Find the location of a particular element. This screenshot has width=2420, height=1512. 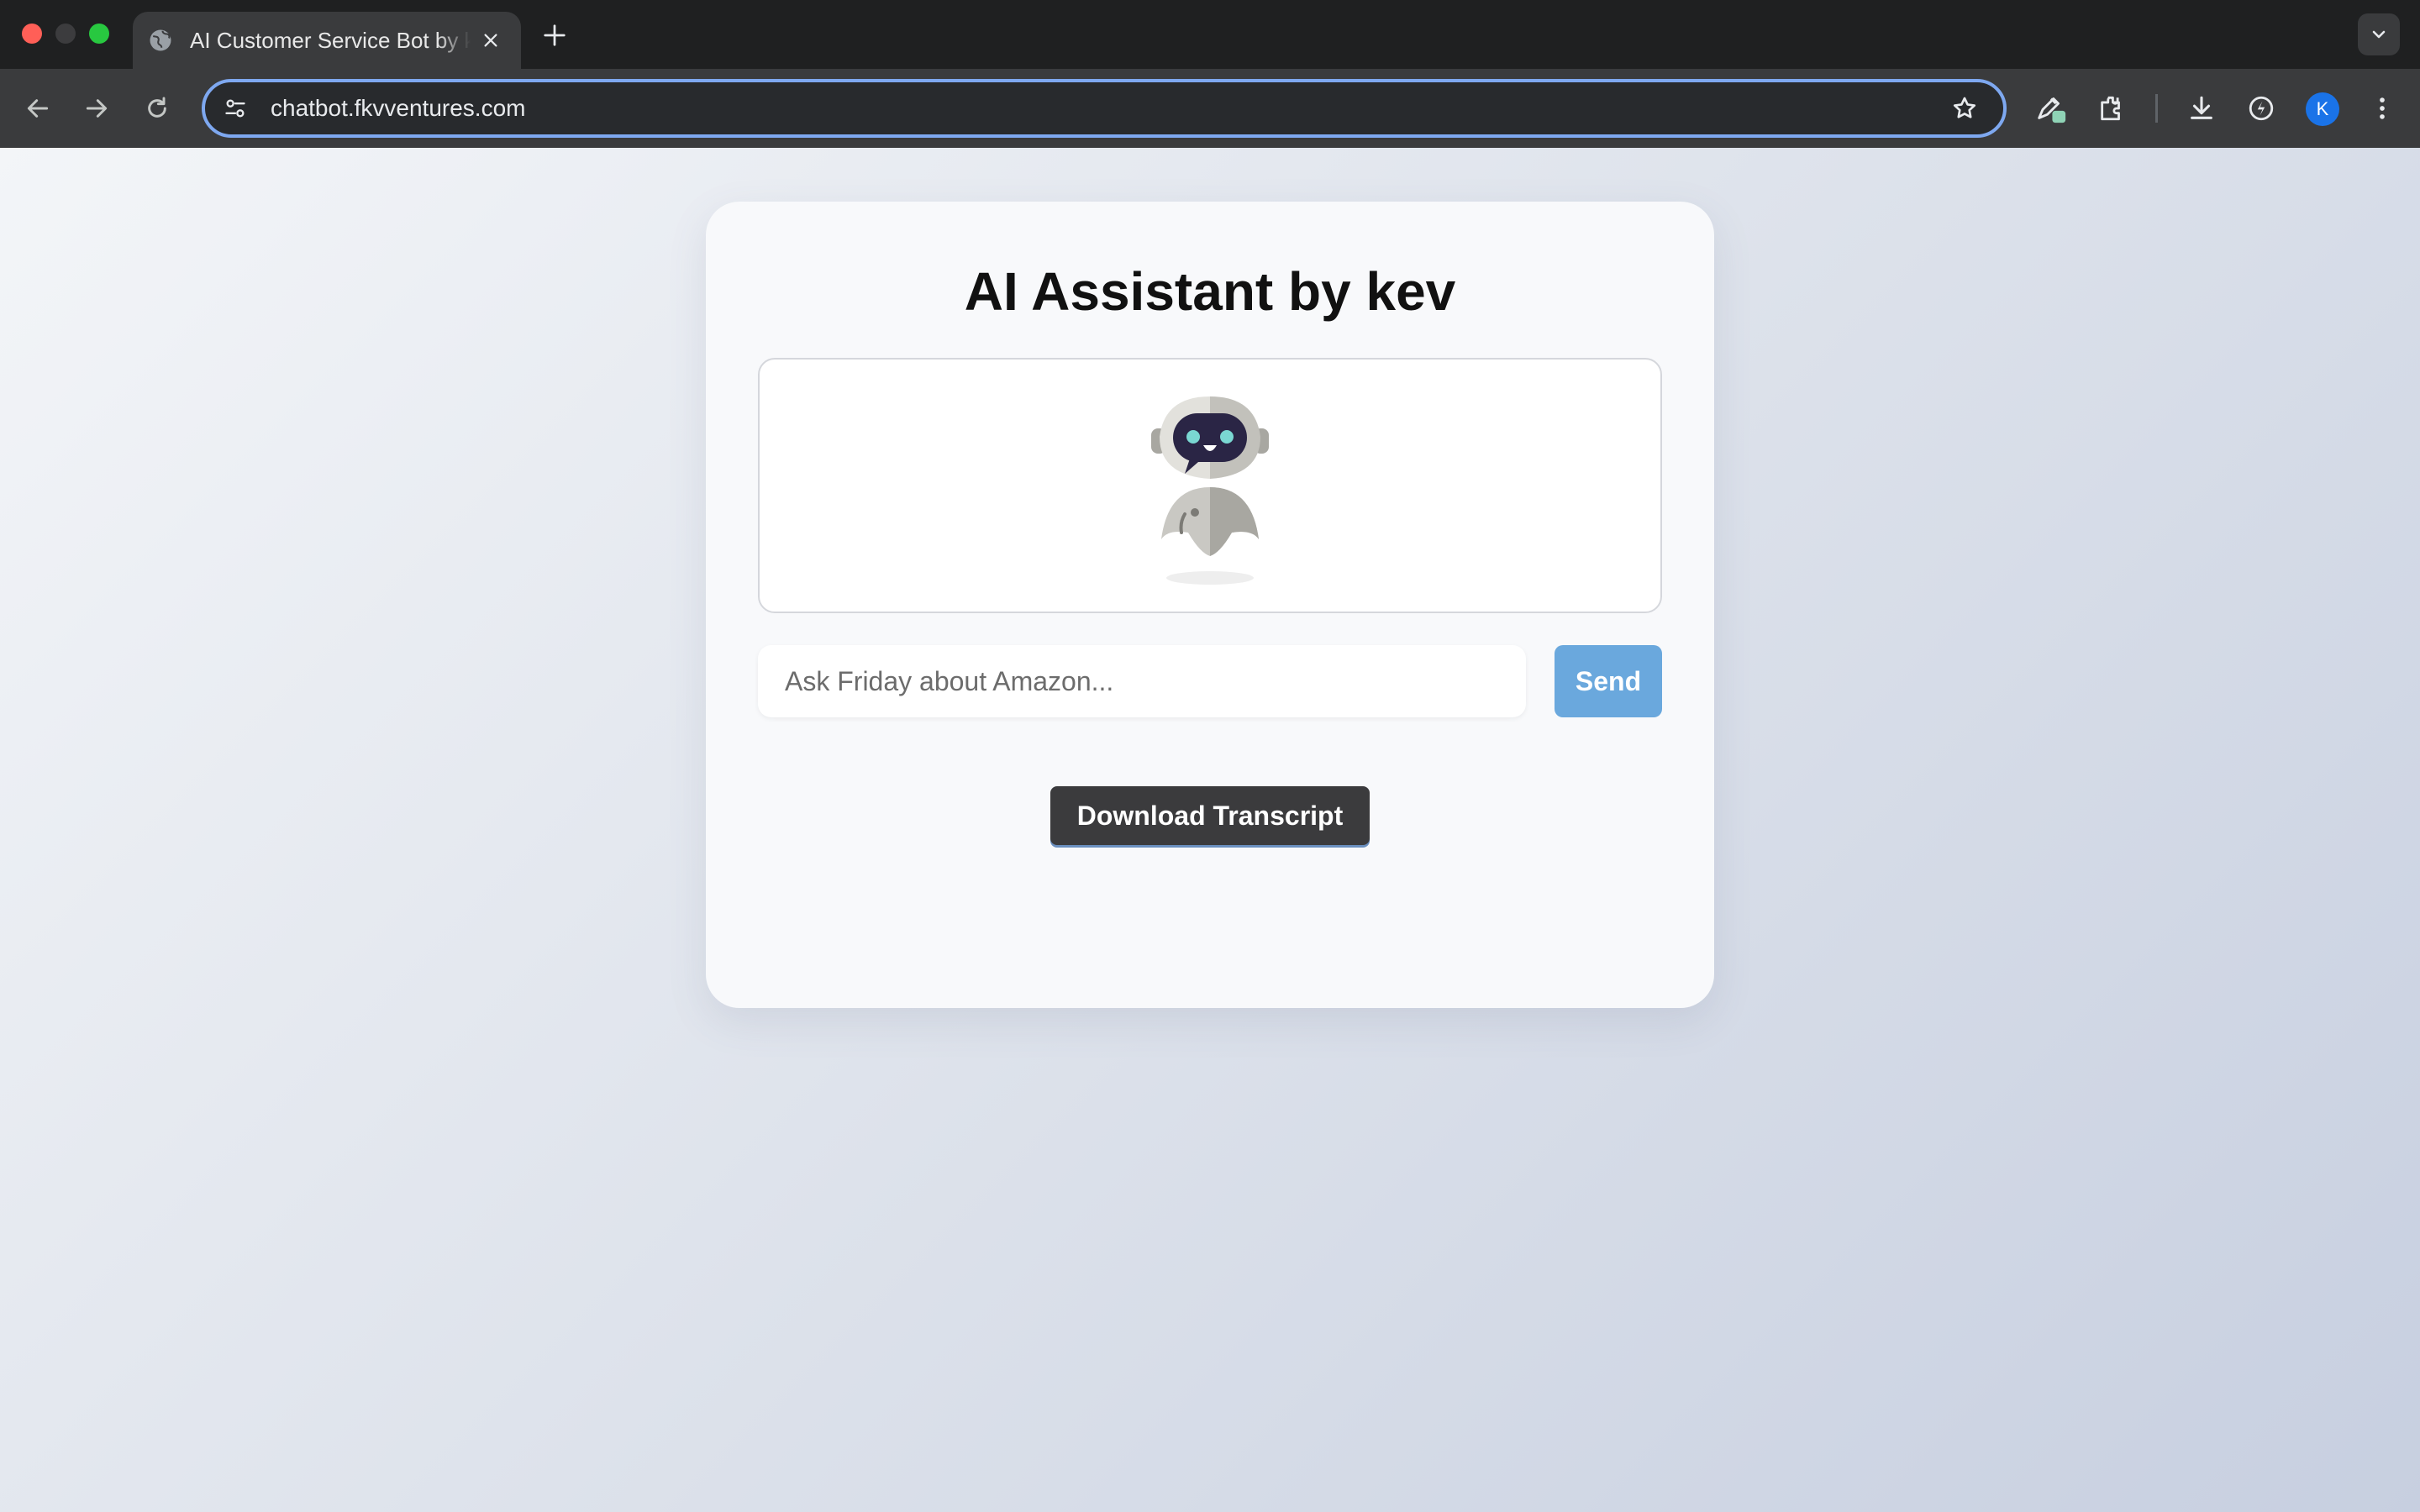

download-transcript-button: Download Transcript is located at coordinates (1210, 815).